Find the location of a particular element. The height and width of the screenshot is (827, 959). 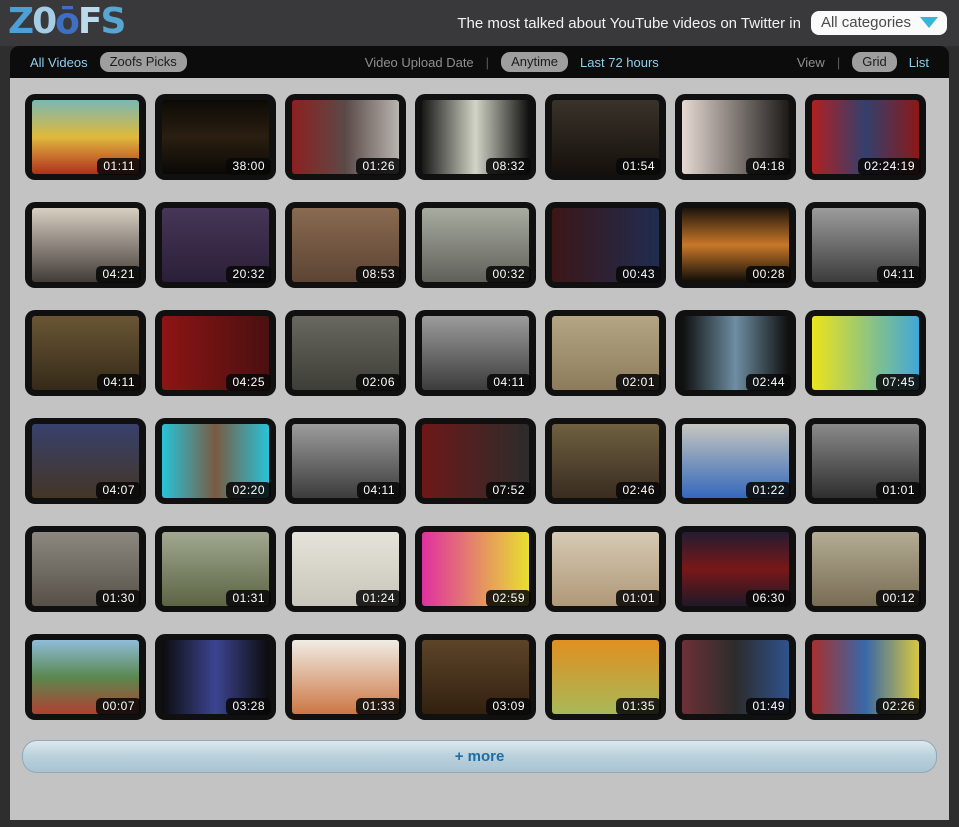

duration-badge: 02:01 is located at coordinates (638, 382).